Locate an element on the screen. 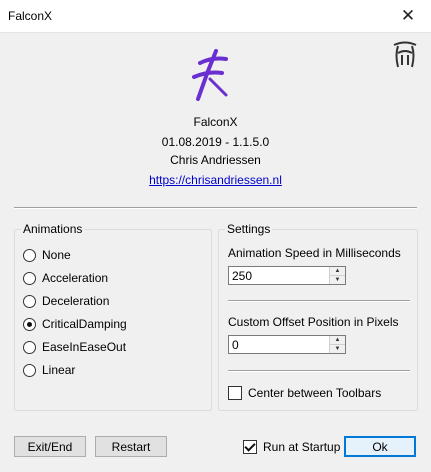 Image resolution: width=431 pixels, height=472 pixels. animation-option: CriticalDamping is located at coordinates (75, 324).